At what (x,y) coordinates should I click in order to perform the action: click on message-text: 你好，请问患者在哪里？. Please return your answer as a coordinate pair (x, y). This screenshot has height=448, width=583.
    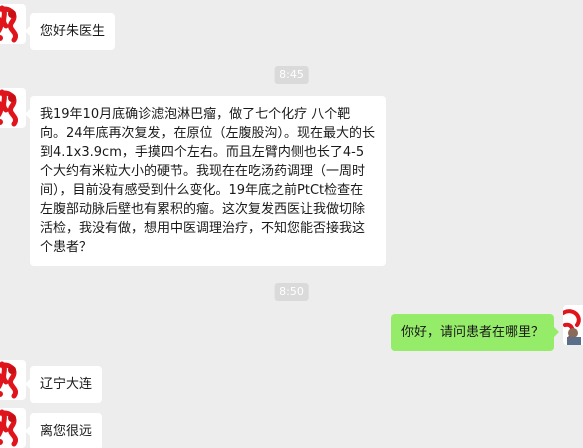
    Looking at the image, I should click on (472, 332).